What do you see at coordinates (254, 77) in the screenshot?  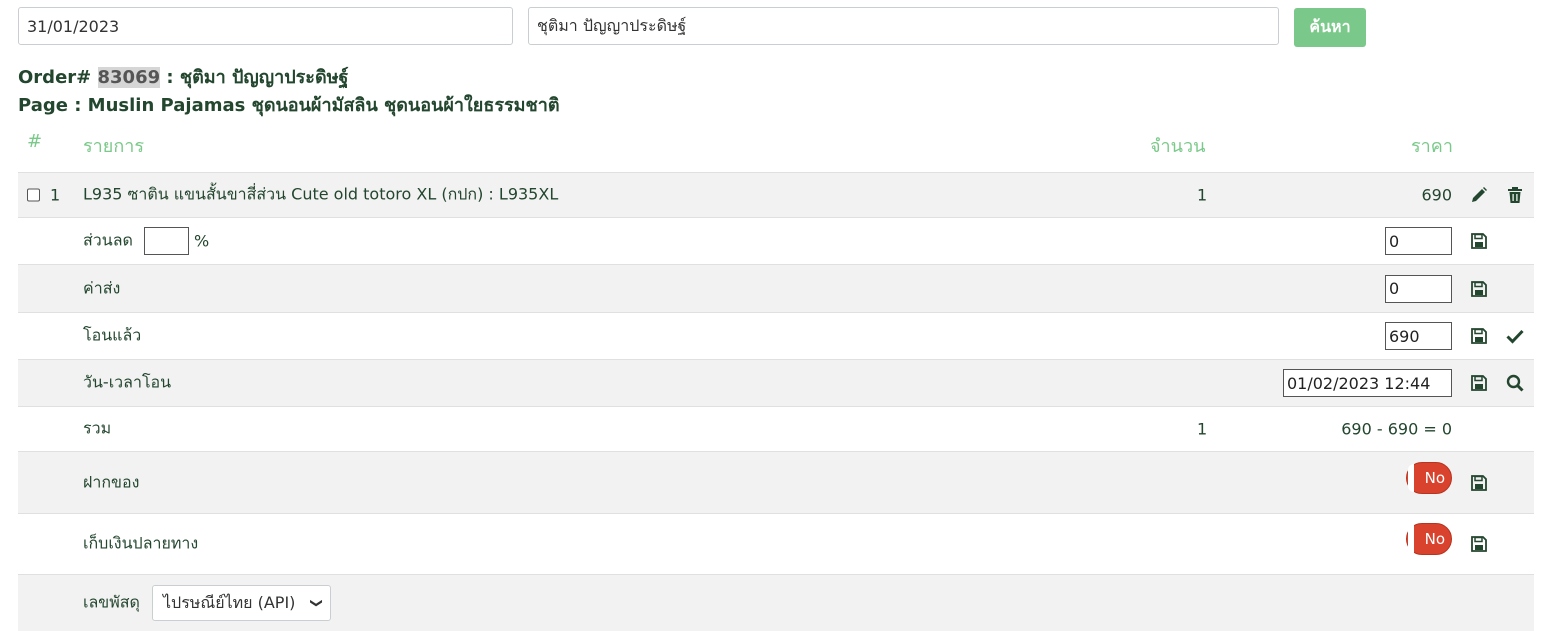 I see `order-customer: : ชุติมา ปัญญาประดิษฐ์` at bounding box center [254, 77].